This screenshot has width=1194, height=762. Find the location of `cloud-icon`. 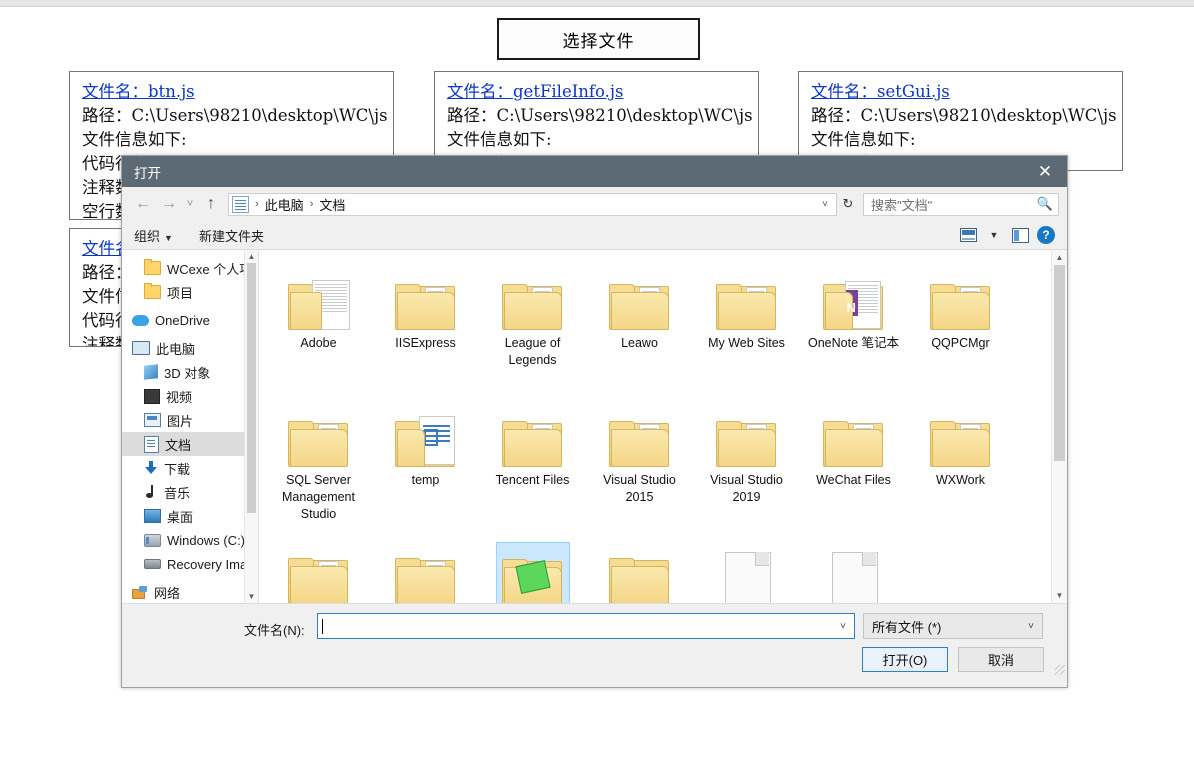

cloud-icon is located at coordinates (140, 320).